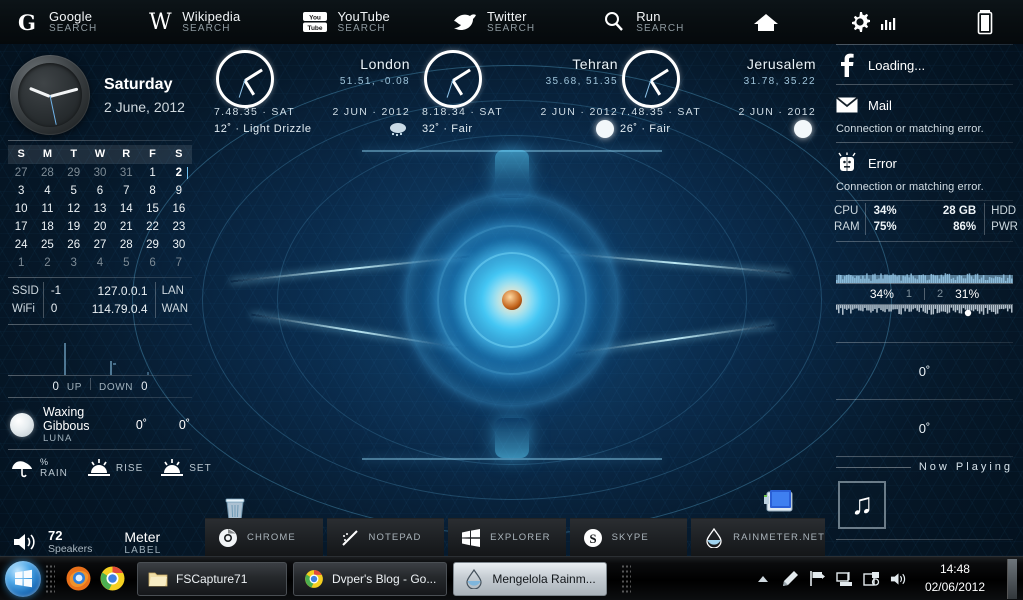 Image resolution: width=1023 pixels, height=600 pixels. I want to click on calendar-day: 13, so click(100, 209).